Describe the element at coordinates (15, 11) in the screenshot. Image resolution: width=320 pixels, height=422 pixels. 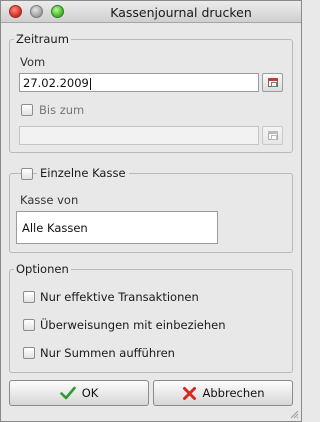
I see `close-window-button` at that location.